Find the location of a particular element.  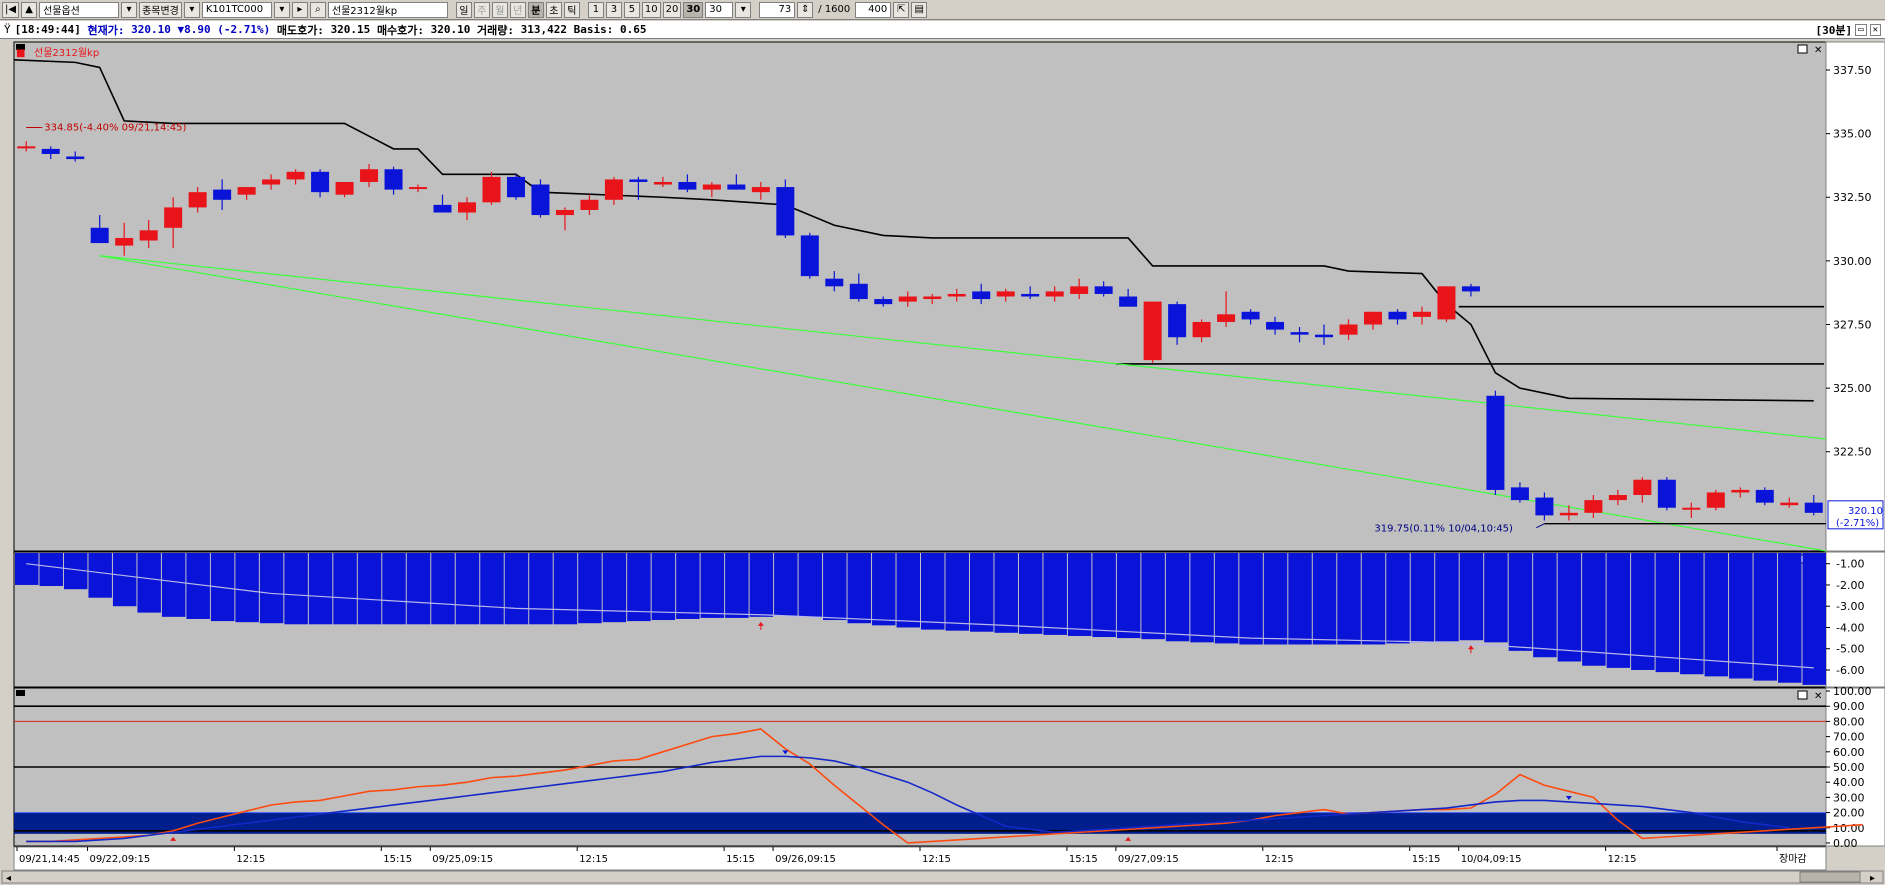

count-input: 73 is located at coordinates (777, 9).